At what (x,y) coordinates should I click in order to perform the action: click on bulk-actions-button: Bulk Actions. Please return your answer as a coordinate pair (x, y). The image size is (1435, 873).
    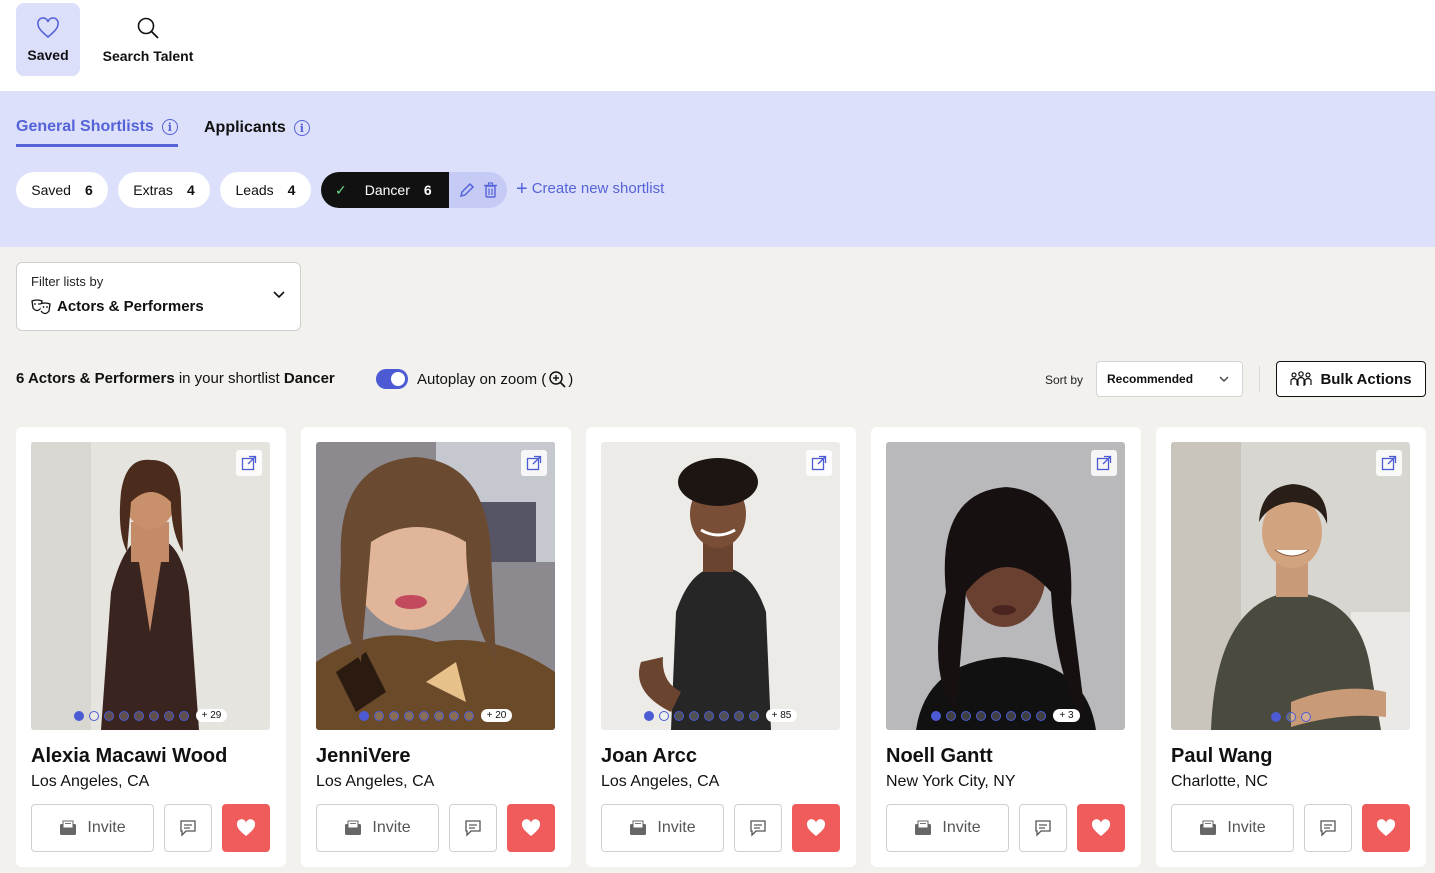
    Looking at the image, I should click on (1351, 379).